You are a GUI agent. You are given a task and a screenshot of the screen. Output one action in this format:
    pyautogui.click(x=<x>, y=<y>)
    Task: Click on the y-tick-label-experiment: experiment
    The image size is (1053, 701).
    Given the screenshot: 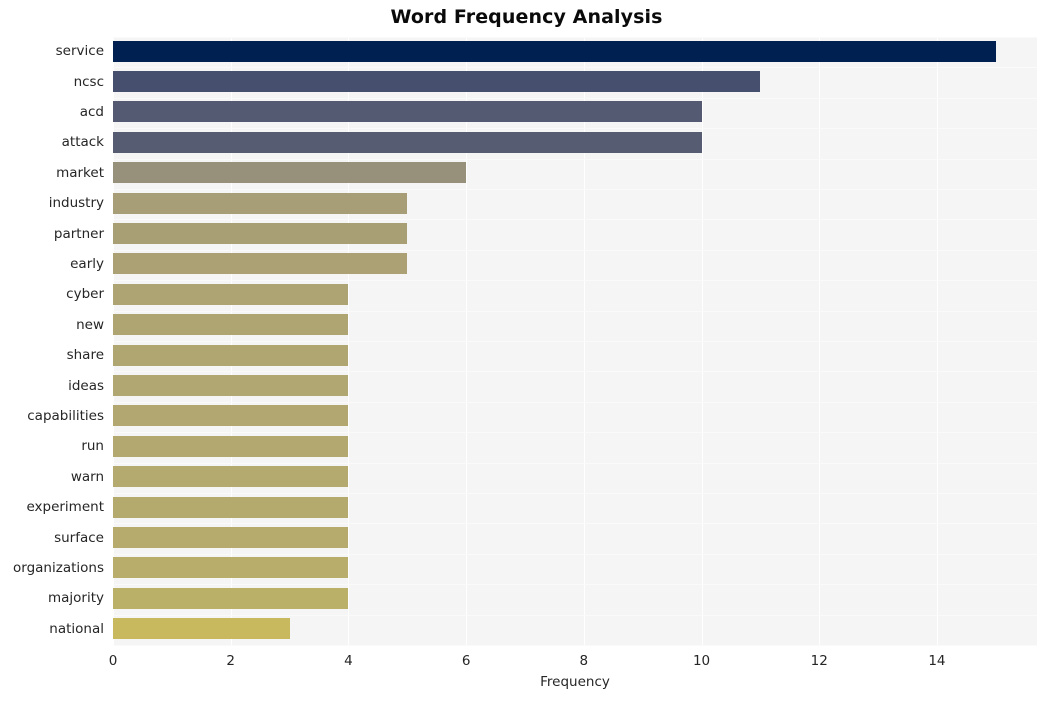 What is the action you would take?
    pyautogui.click(x=65, y=507)
    